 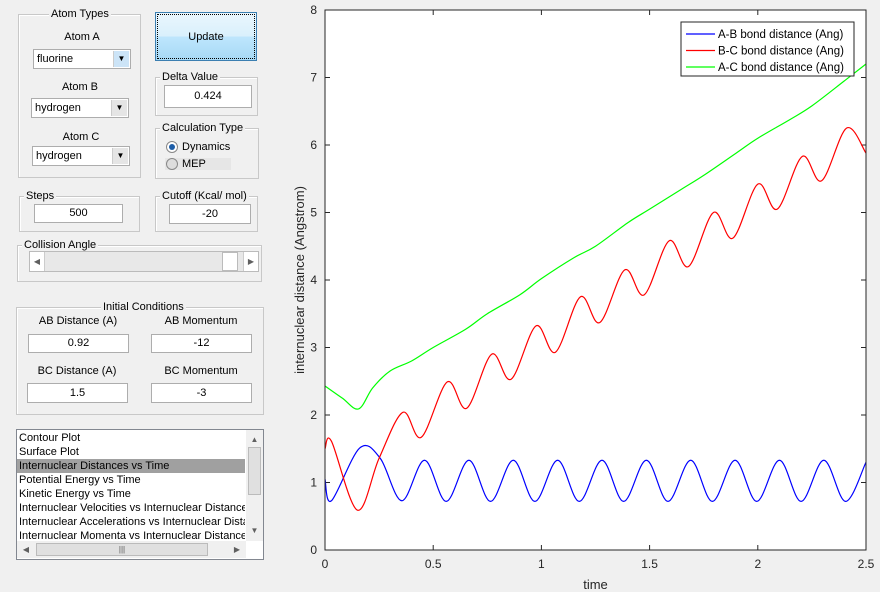 What do you see at coordinates (143, 307) in the screenshot?
I see `initial-conditions-title: Initial Conditions` at bounding box center [143, 307].